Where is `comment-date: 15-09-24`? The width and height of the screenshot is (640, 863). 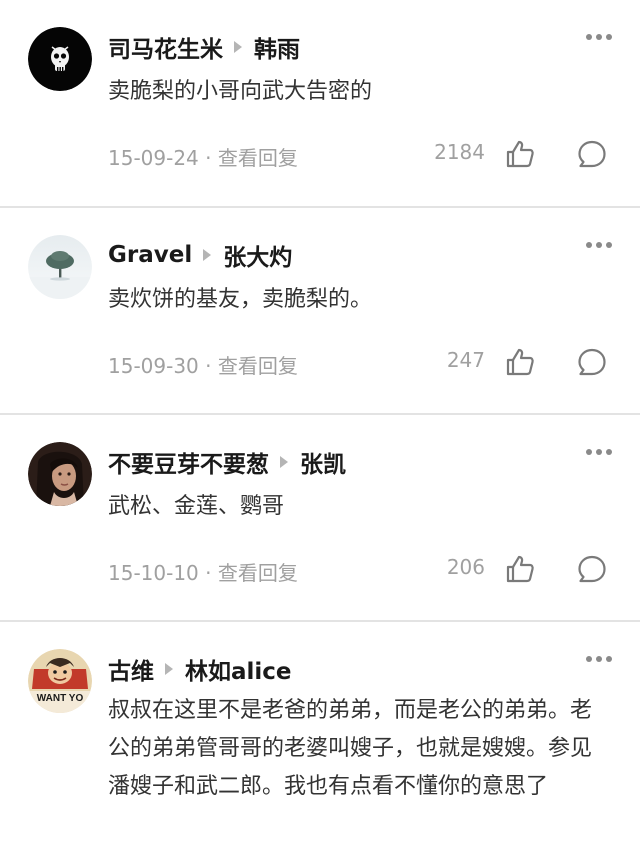 comment-date: 15-09-24 is located at coordinates (153, 158).